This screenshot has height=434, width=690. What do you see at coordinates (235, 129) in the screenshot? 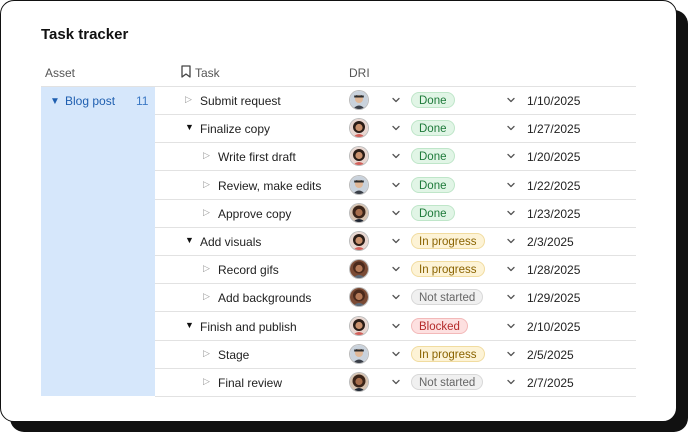
I see `task-name: Finalize copy` at bounding box center [235, 129].